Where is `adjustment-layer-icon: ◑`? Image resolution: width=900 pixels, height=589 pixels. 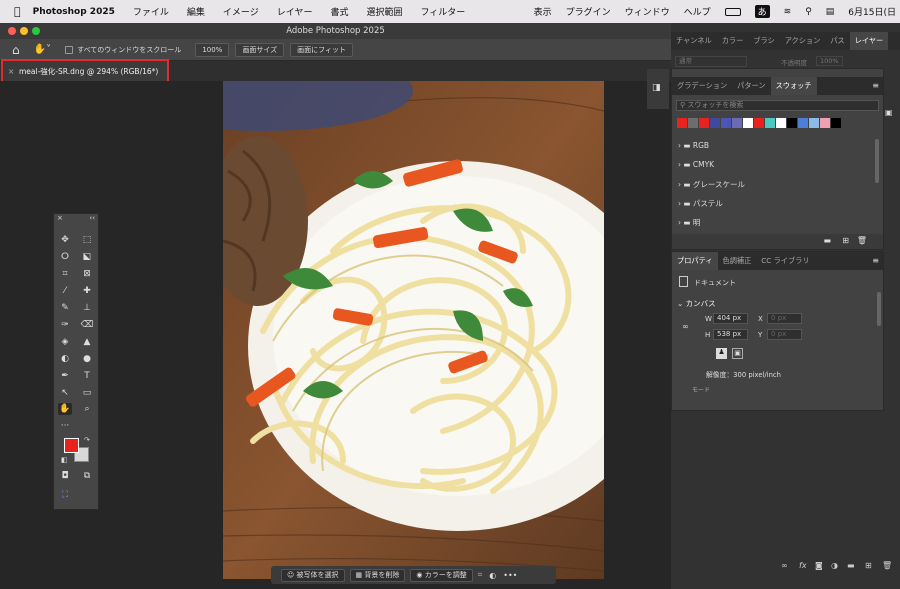
adjustment-layer-icon: ◑ is located at coordinates (834, 565).